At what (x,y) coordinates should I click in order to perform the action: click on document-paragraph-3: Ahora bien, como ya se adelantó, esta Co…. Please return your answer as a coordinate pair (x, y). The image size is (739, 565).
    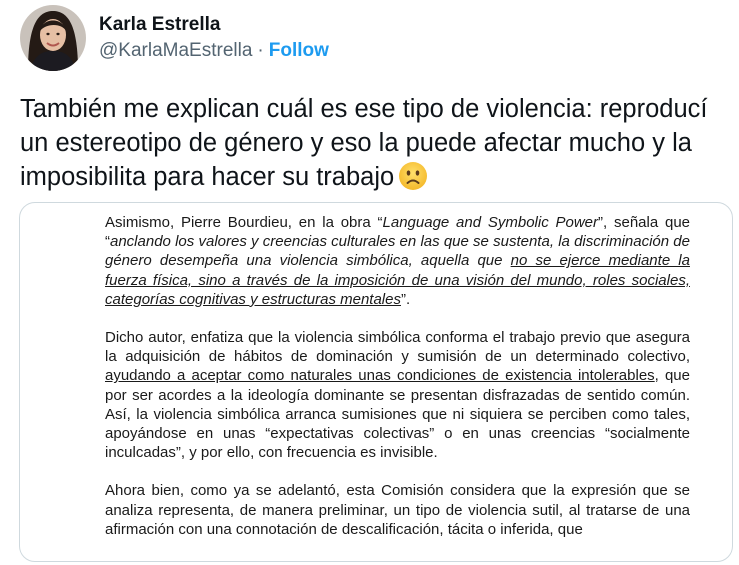
    Looking at the image, I should click on (397, 510).